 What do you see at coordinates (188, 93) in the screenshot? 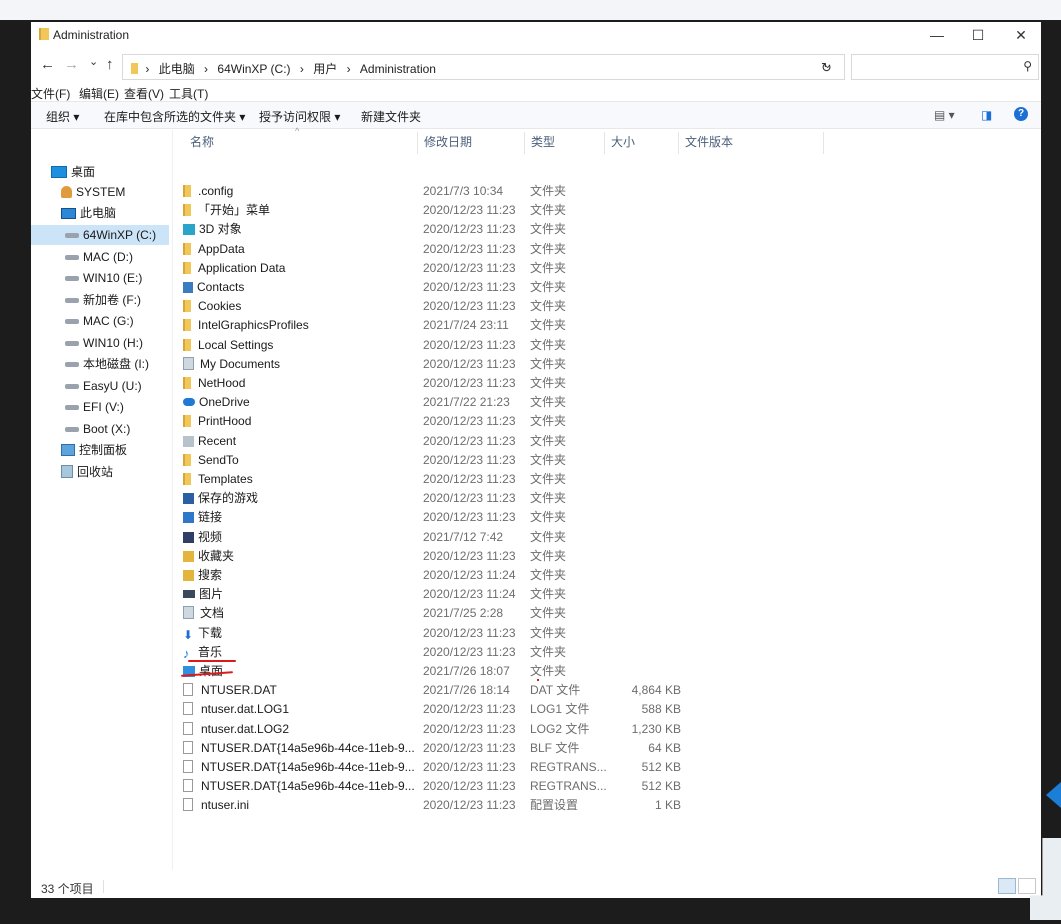
I see `menu-tools: 工具(T)` at bounding box center [188, 93].